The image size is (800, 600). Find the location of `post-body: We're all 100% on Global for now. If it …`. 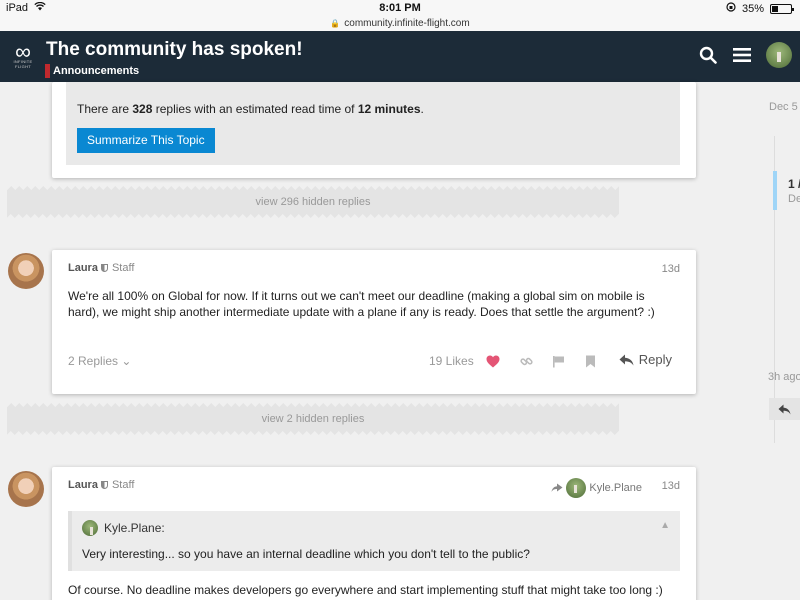

post-body: We're all 100% on Global for now. If it … is located at coordinates (361, 304).